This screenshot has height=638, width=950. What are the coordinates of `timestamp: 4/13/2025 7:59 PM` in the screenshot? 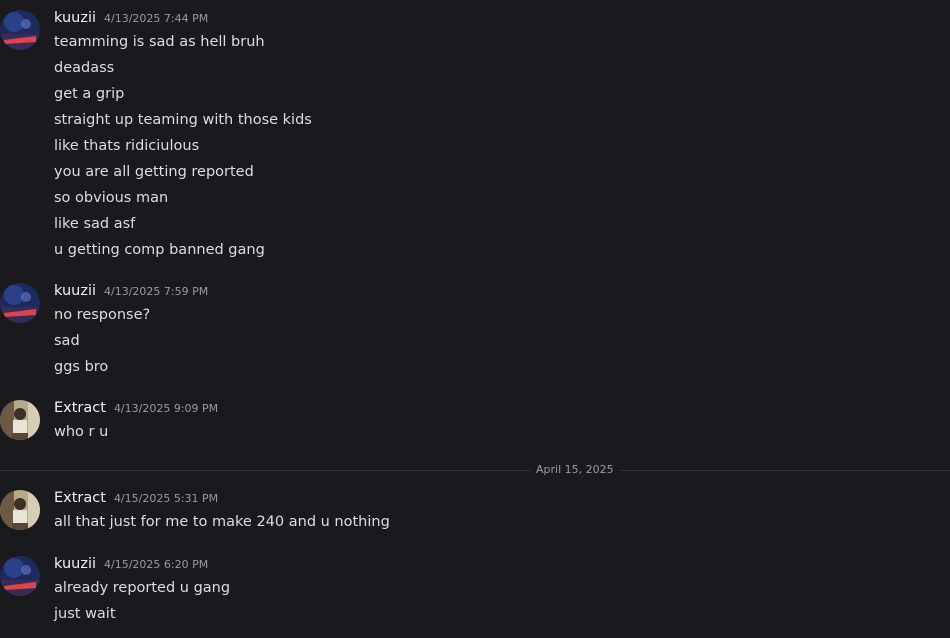 It's located at (156, 291).